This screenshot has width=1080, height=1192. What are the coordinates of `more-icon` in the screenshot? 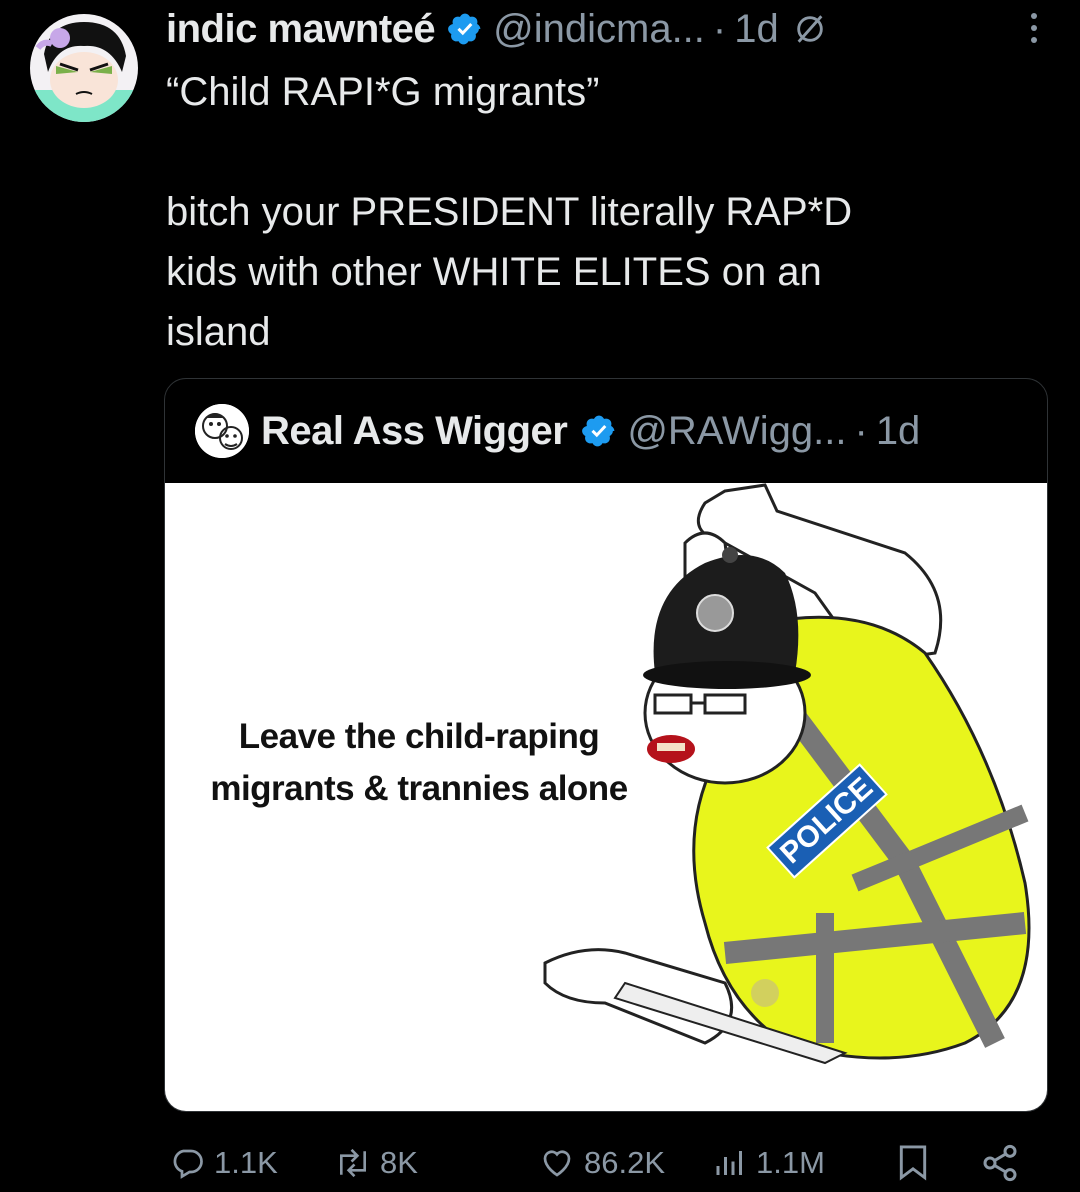 It's located at (1034, 28).